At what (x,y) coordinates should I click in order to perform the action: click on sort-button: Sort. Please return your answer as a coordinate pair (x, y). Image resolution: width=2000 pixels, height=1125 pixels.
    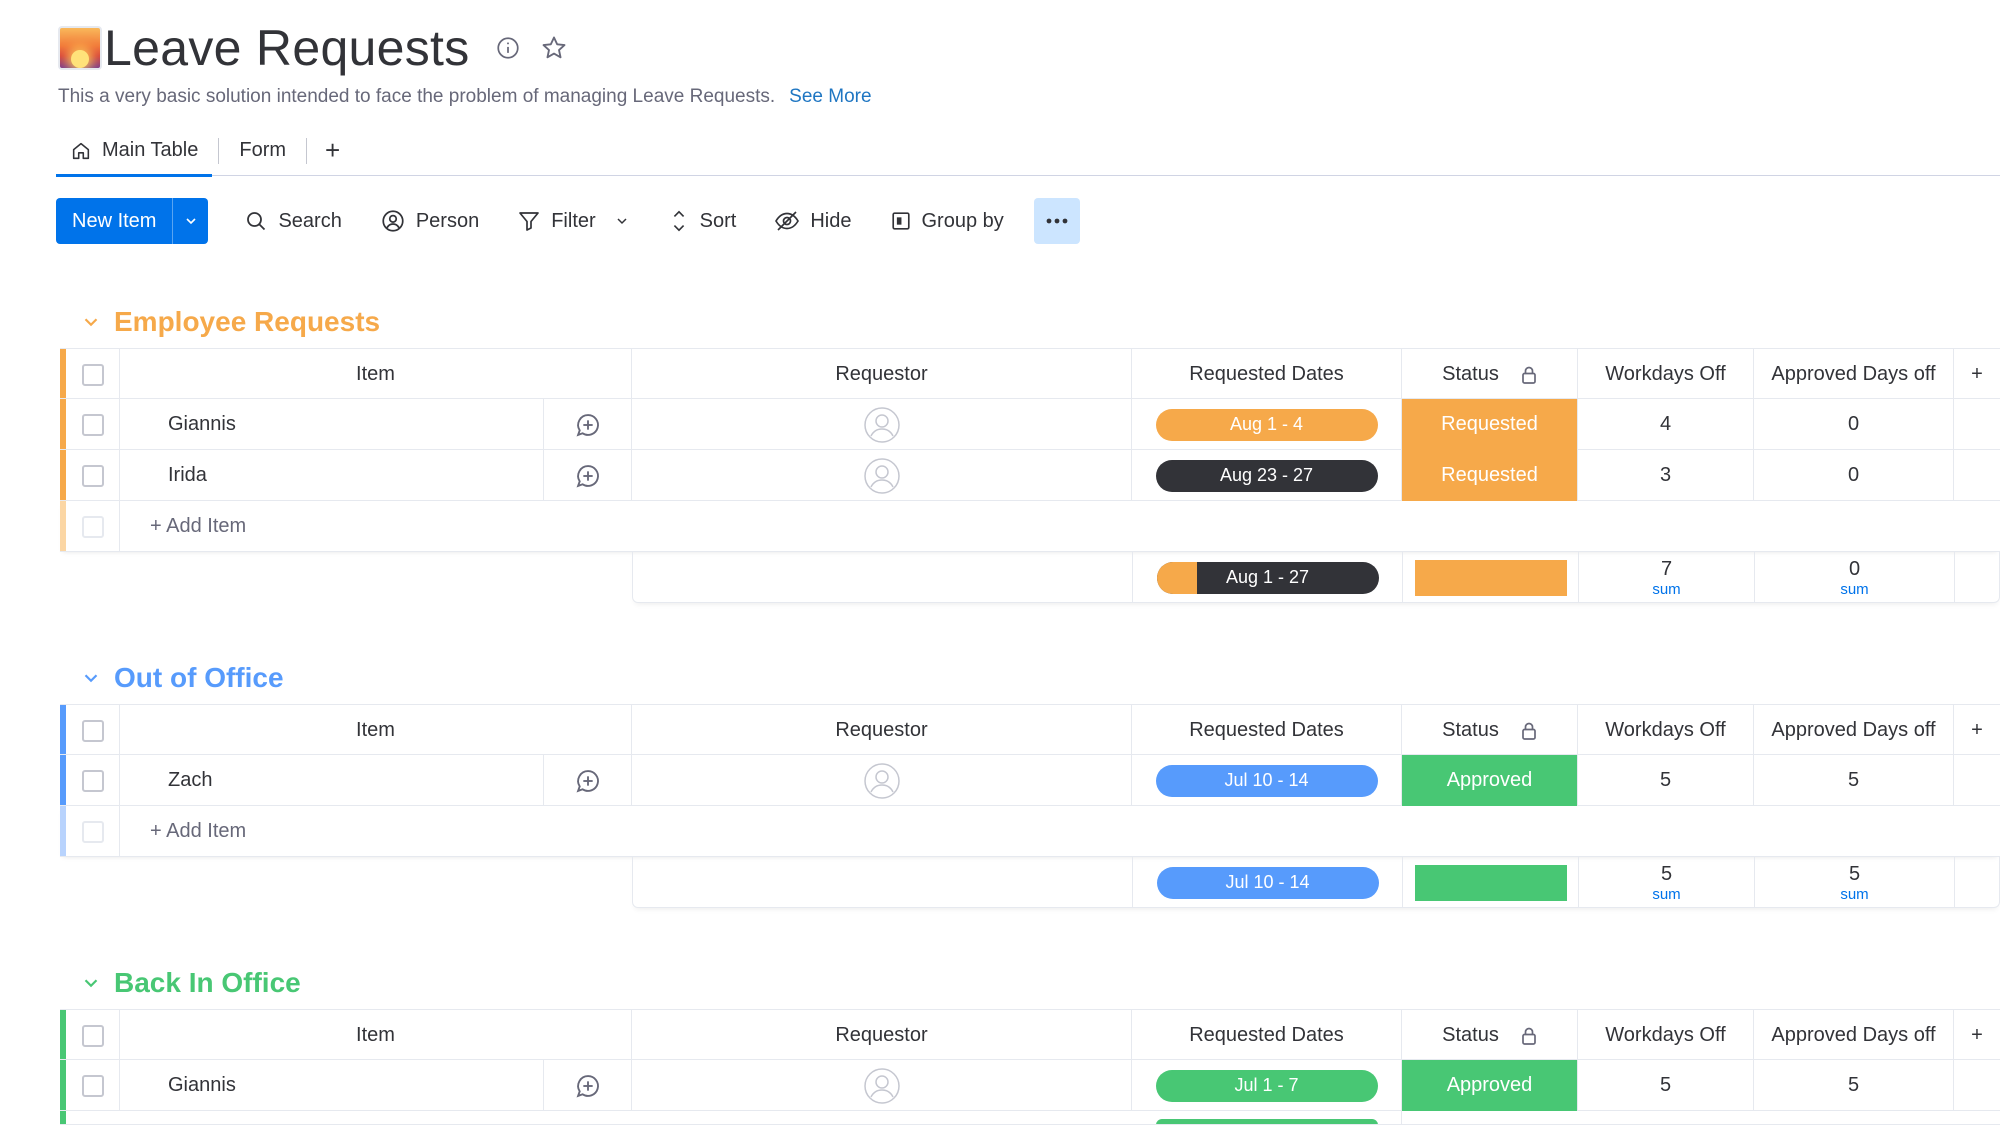
    Looking at the image, I should click on (702, 221).